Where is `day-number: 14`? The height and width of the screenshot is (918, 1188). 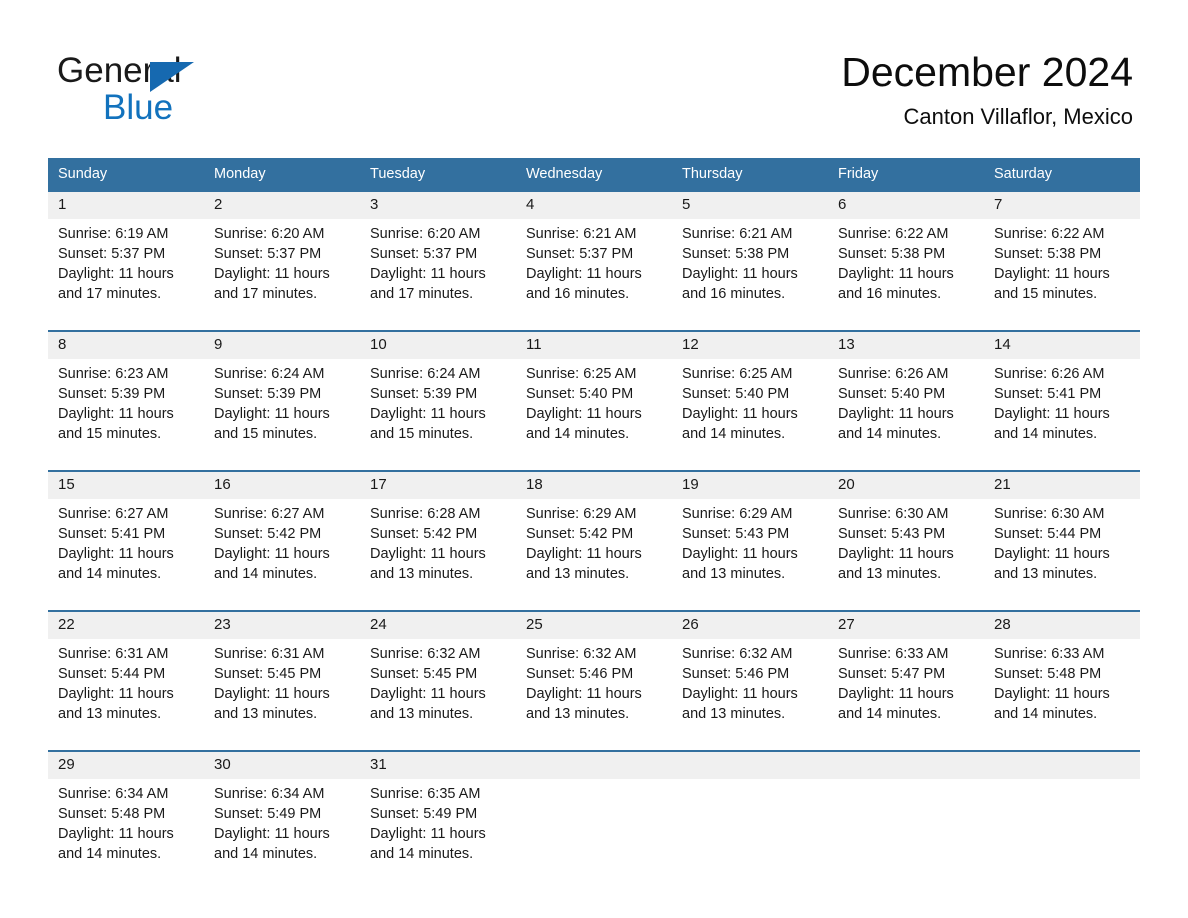
day-number: 14 is located at coordinates (1062, 344).